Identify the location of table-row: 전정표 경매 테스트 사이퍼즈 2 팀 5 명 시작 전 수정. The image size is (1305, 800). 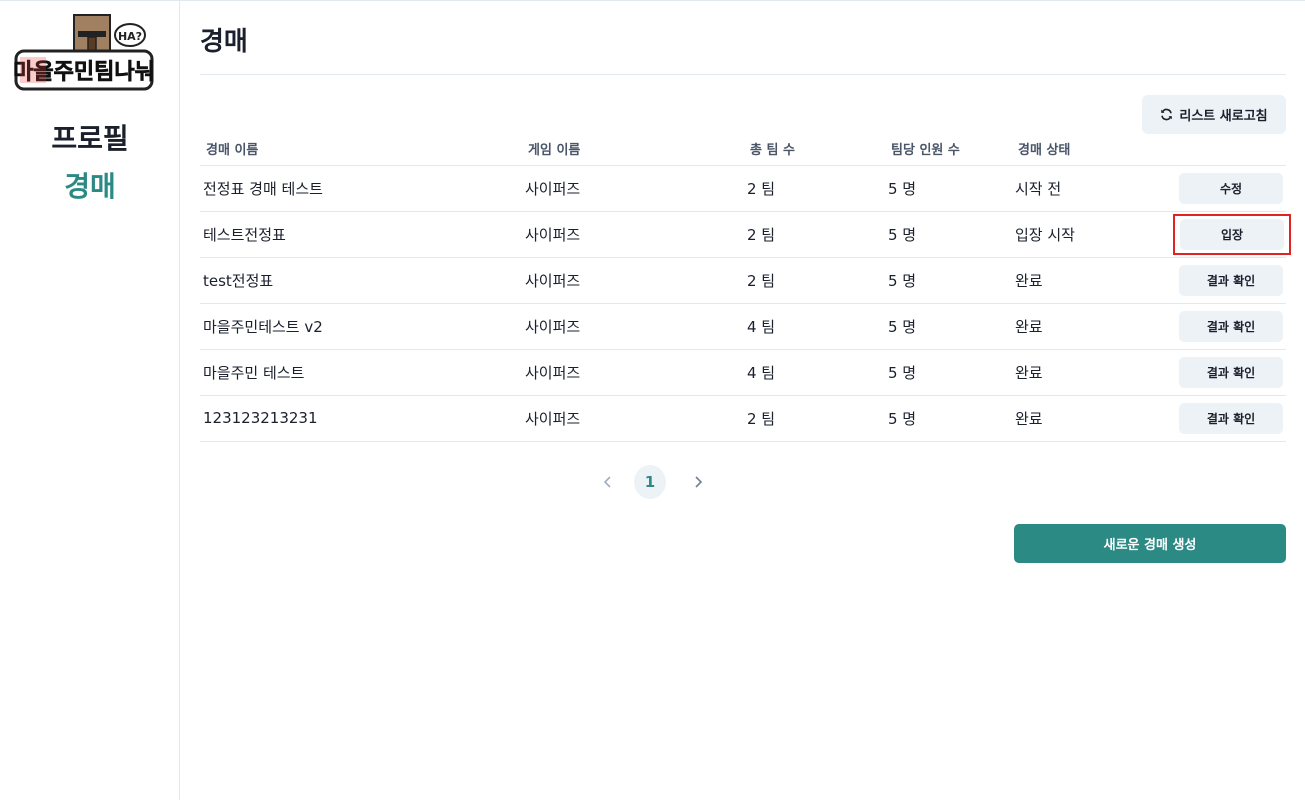
(743, 188).